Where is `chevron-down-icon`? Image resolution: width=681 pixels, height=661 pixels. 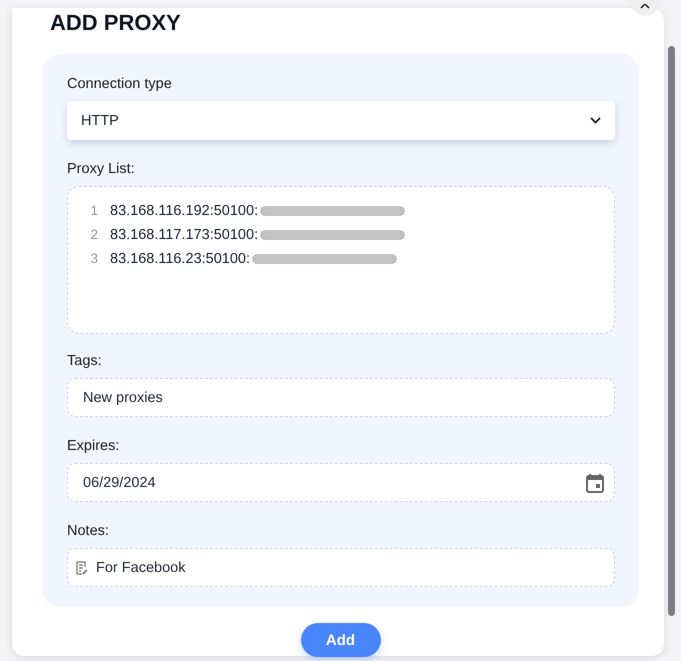
chevron-down-icon is located at coordinates (595, 120).